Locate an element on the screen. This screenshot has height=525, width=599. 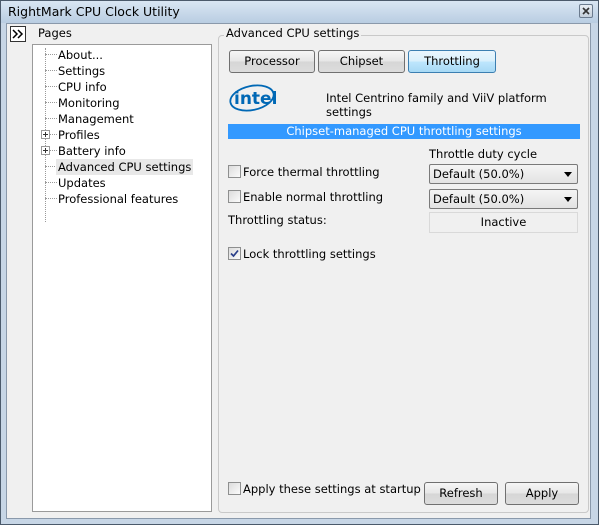
tree-item-label: Profiles is located at coordinates (79, 135).